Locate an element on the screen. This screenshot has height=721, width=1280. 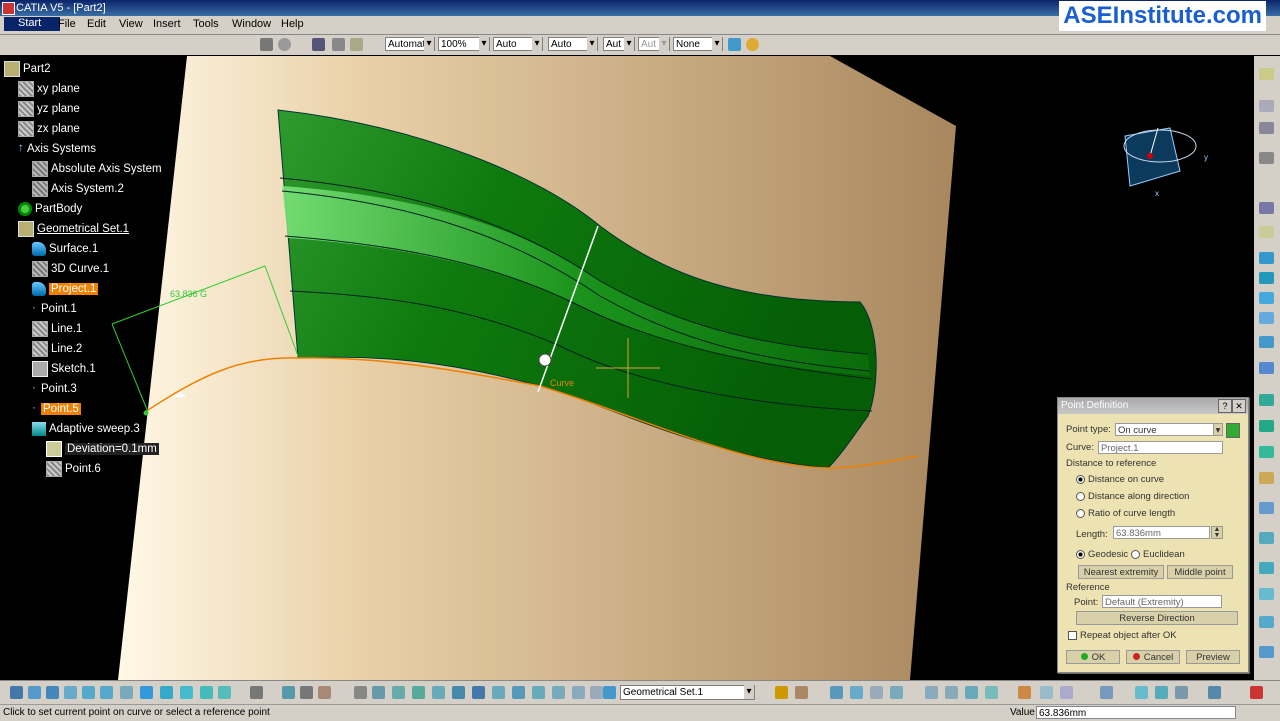
menu-view: View is located at coordinates (131, 24).